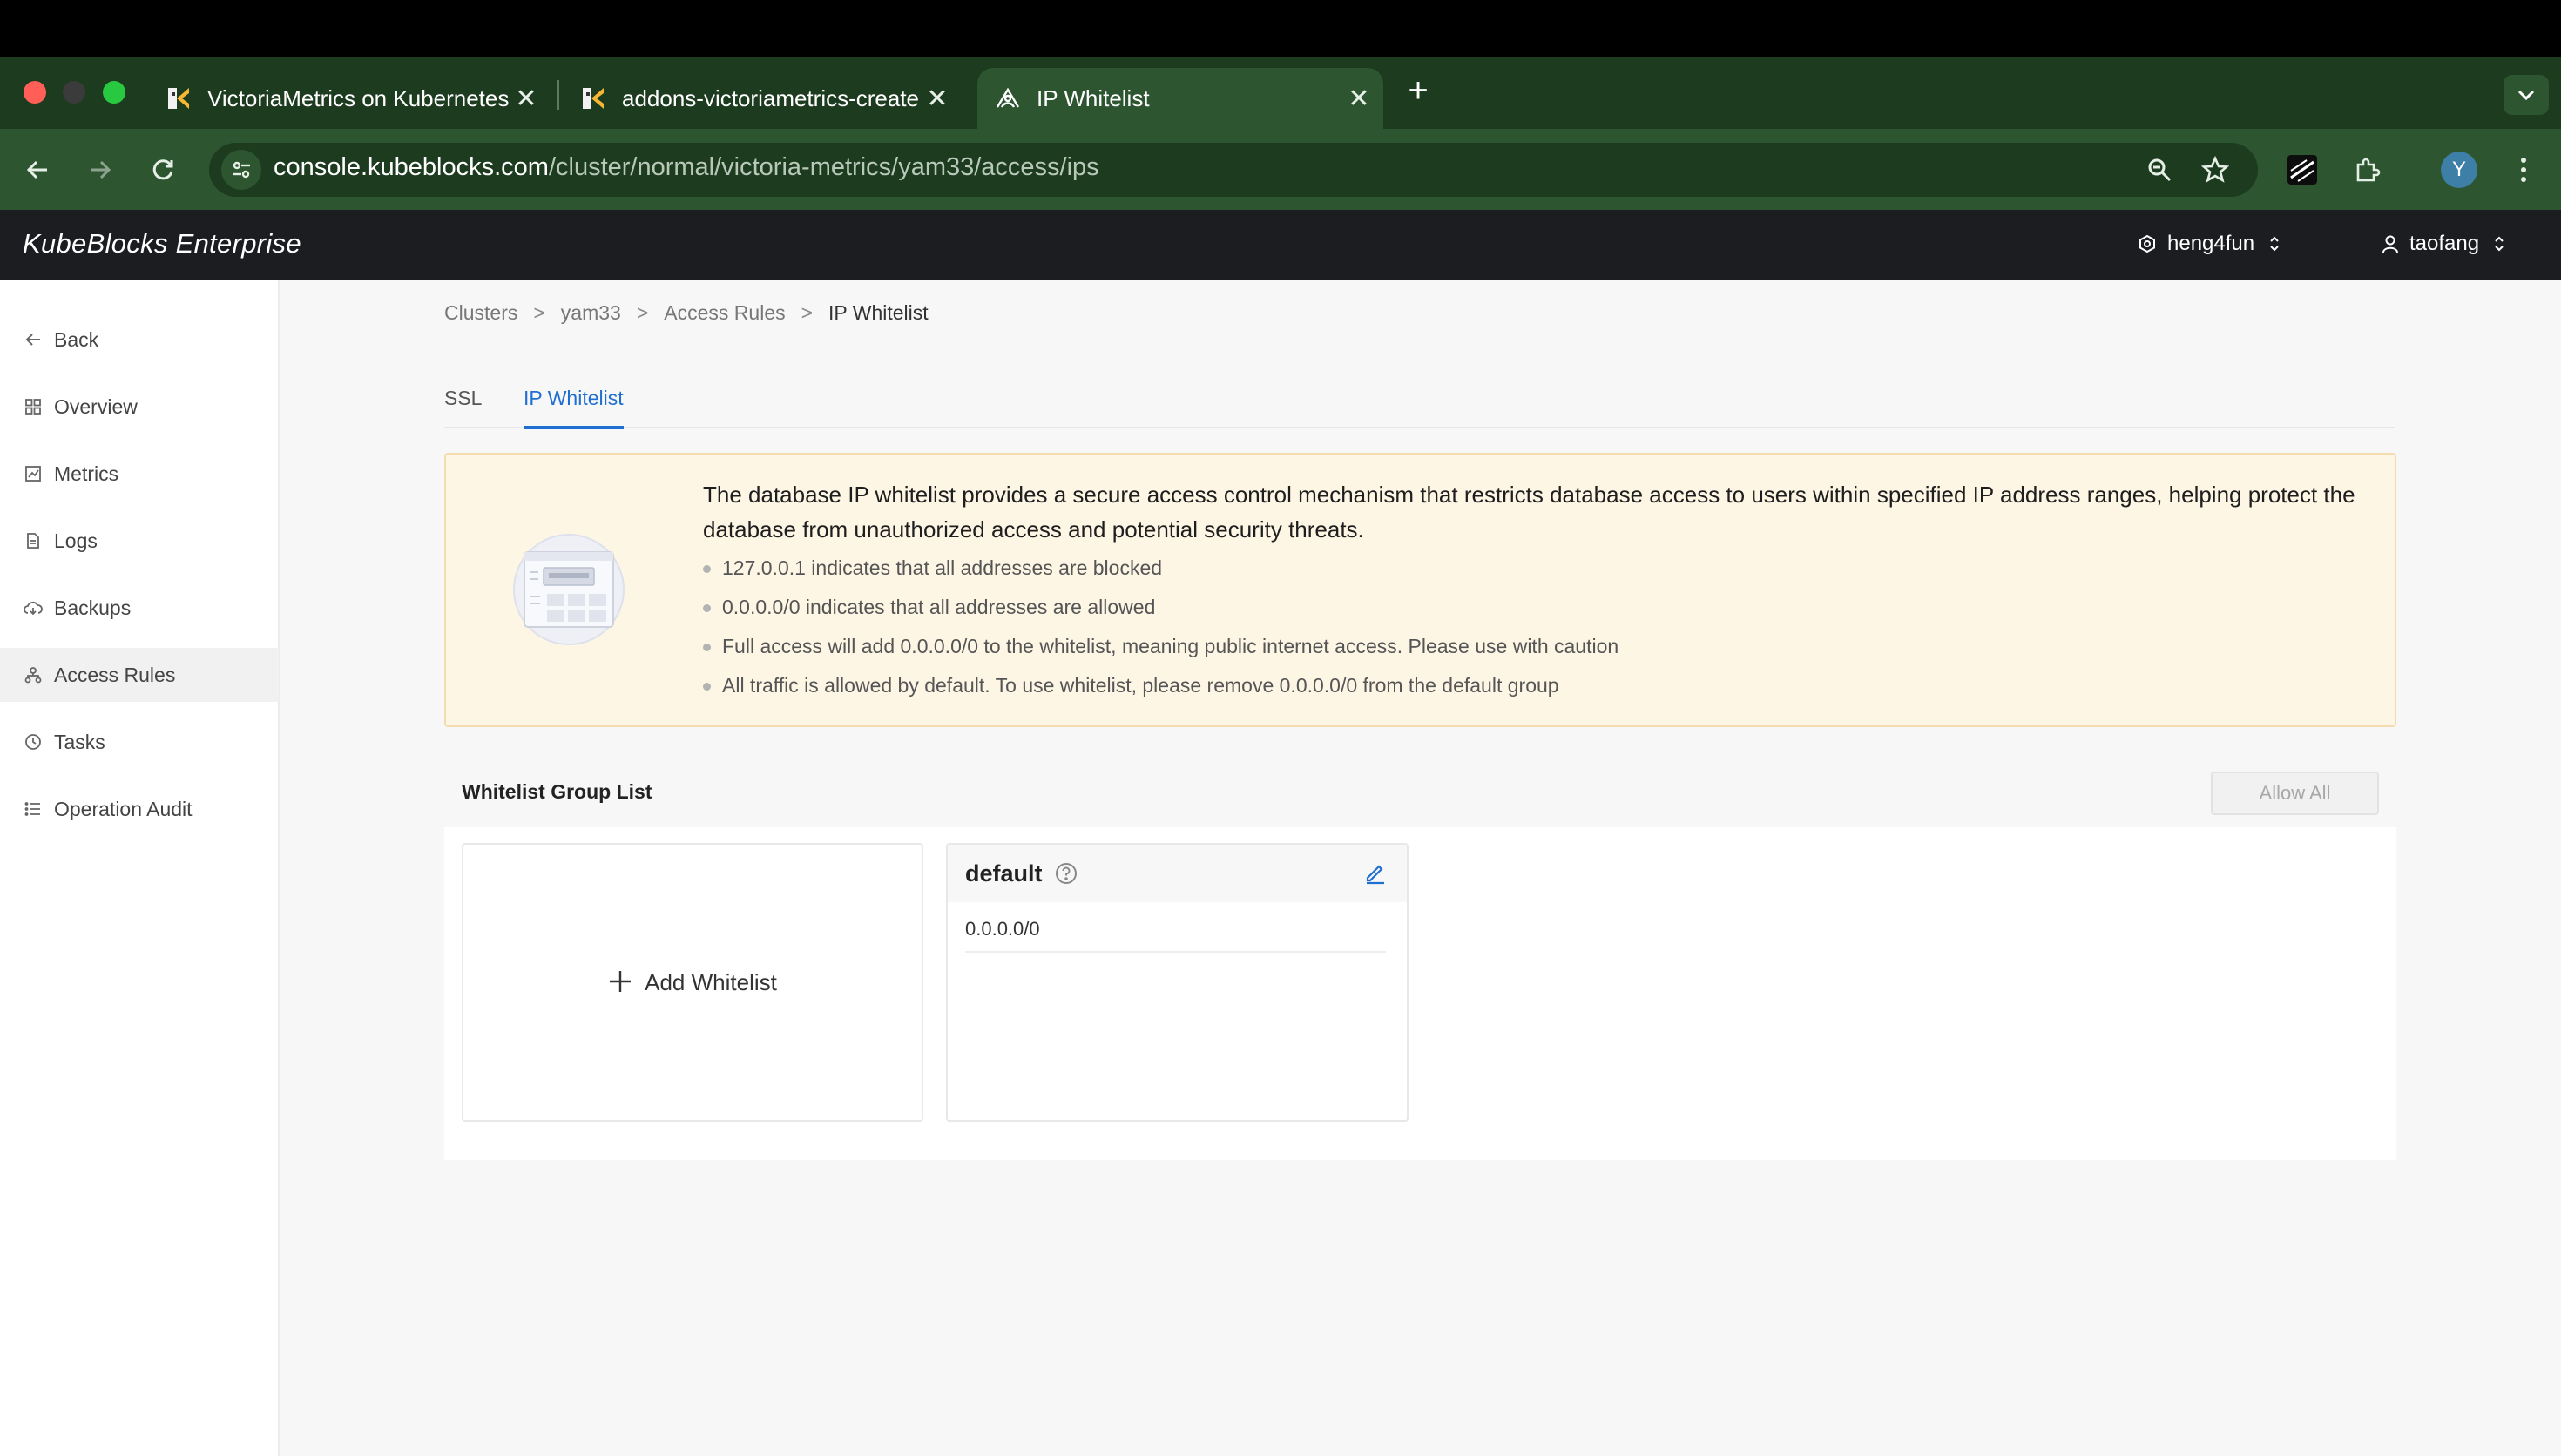  I want to click on list-icon, so click(33, 809).